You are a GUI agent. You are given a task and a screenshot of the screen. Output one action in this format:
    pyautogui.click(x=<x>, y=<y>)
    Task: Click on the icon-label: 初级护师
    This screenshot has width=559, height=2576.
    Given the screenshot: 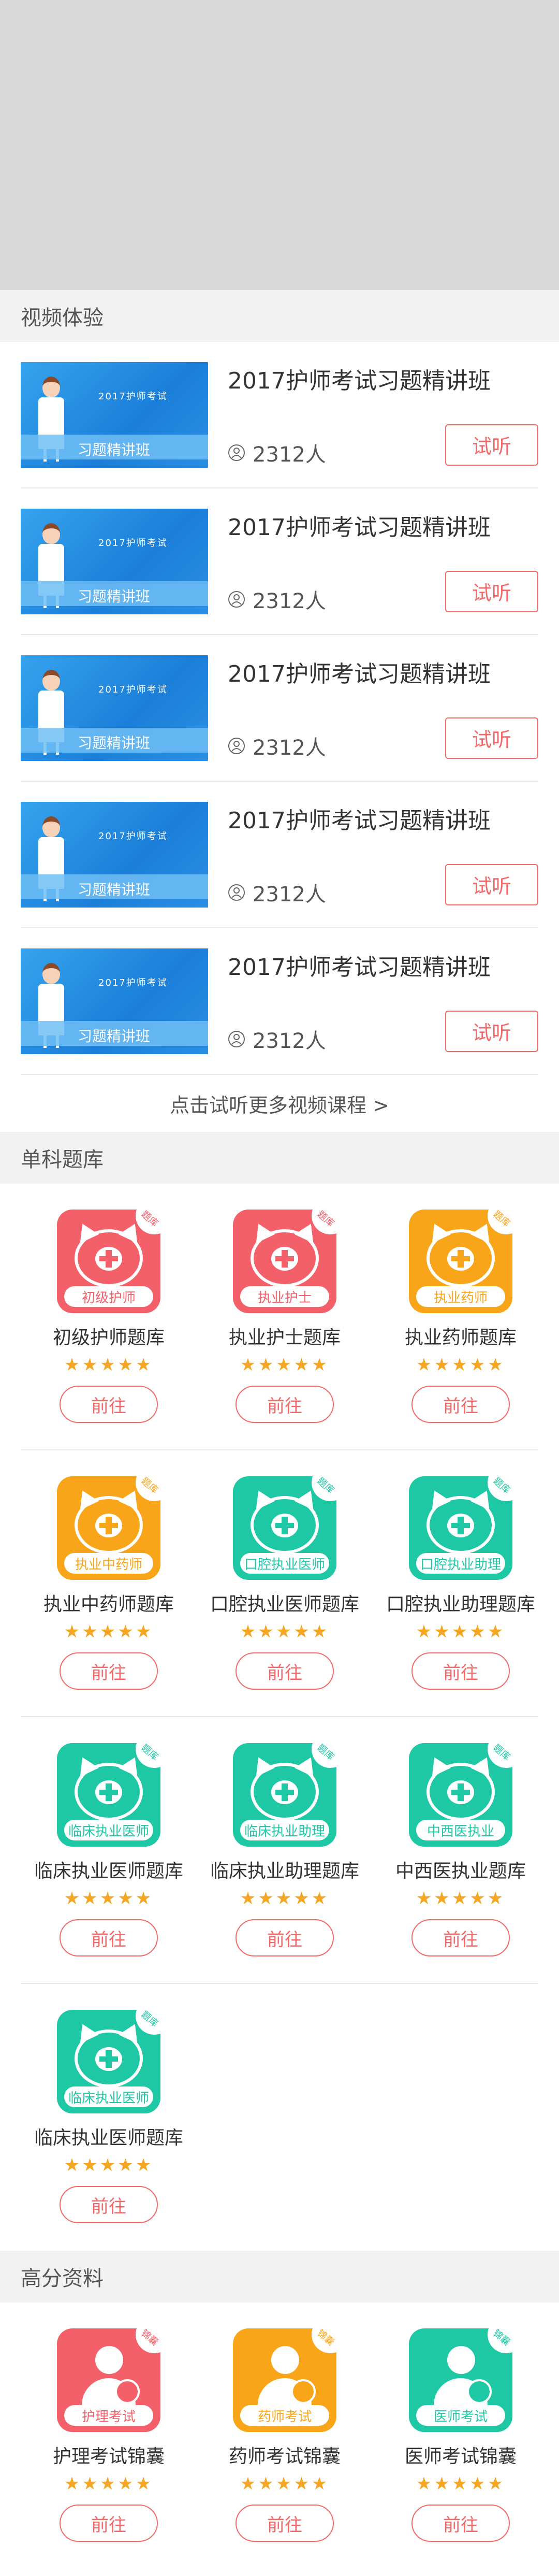 What is the action you would take?
    pyautogui.click(x=109, y=1296)
    